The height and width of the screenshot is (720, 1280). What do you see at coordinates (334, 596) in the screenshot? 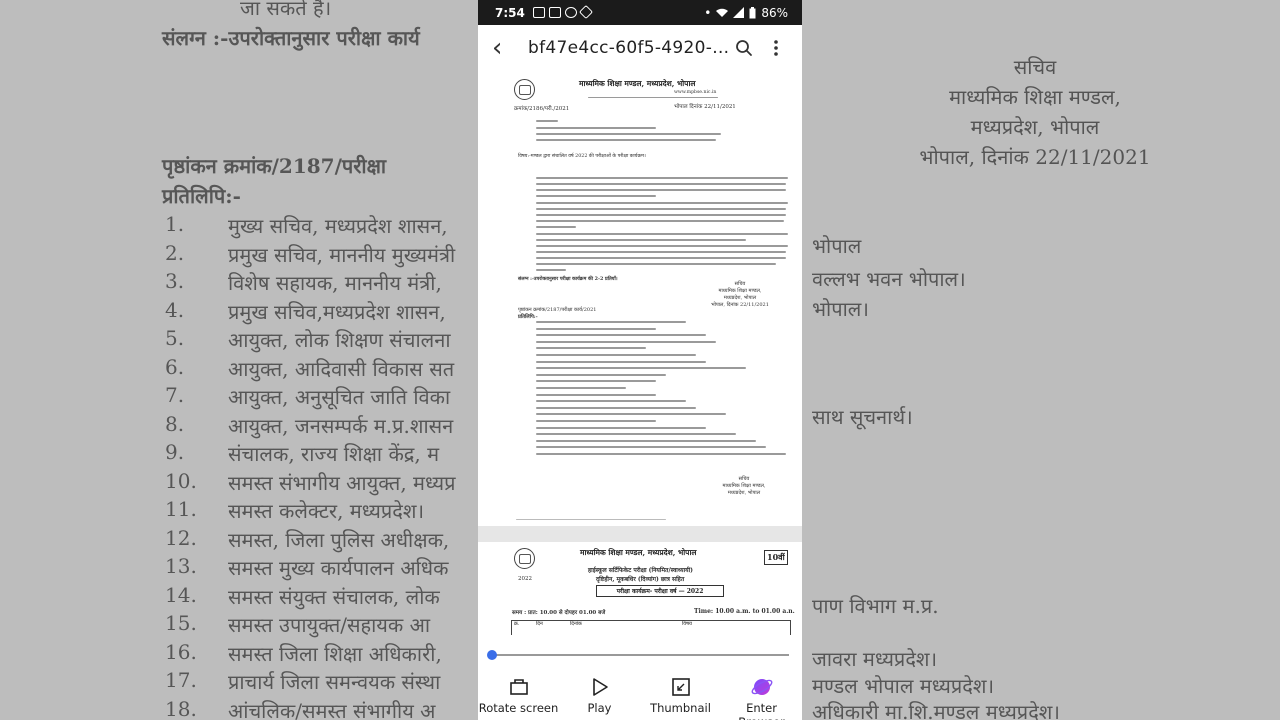
I see `backdrop-item-text: समस्त संयुक्त संचालक, लोक` at bounding box center [334, 596].